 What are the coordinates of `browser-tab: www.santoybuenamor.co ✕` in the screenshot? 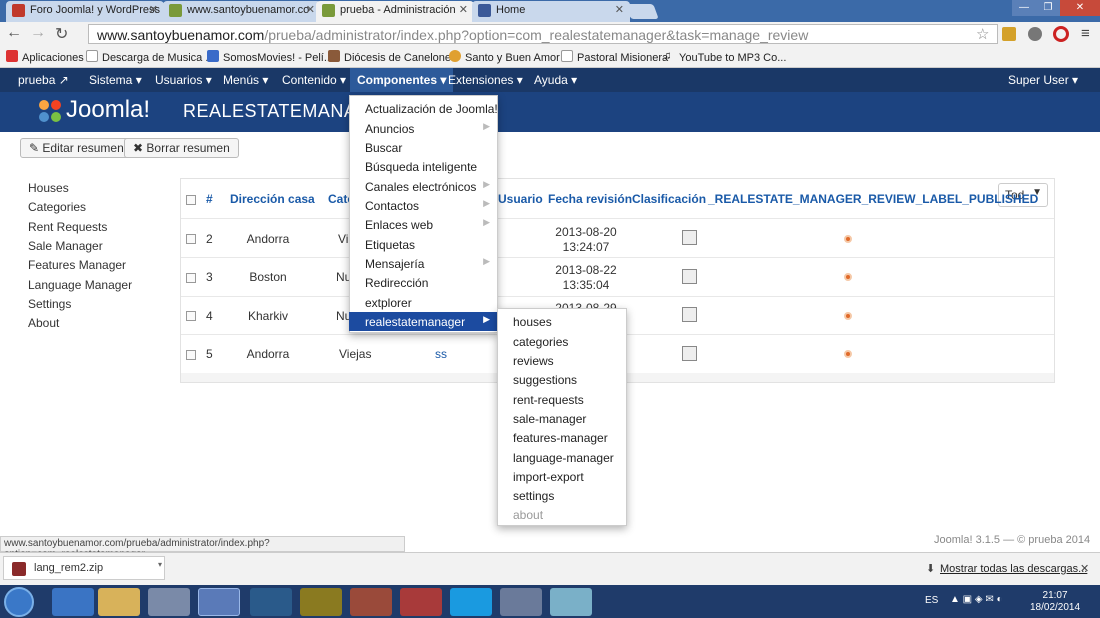 It's located at (242, 11).